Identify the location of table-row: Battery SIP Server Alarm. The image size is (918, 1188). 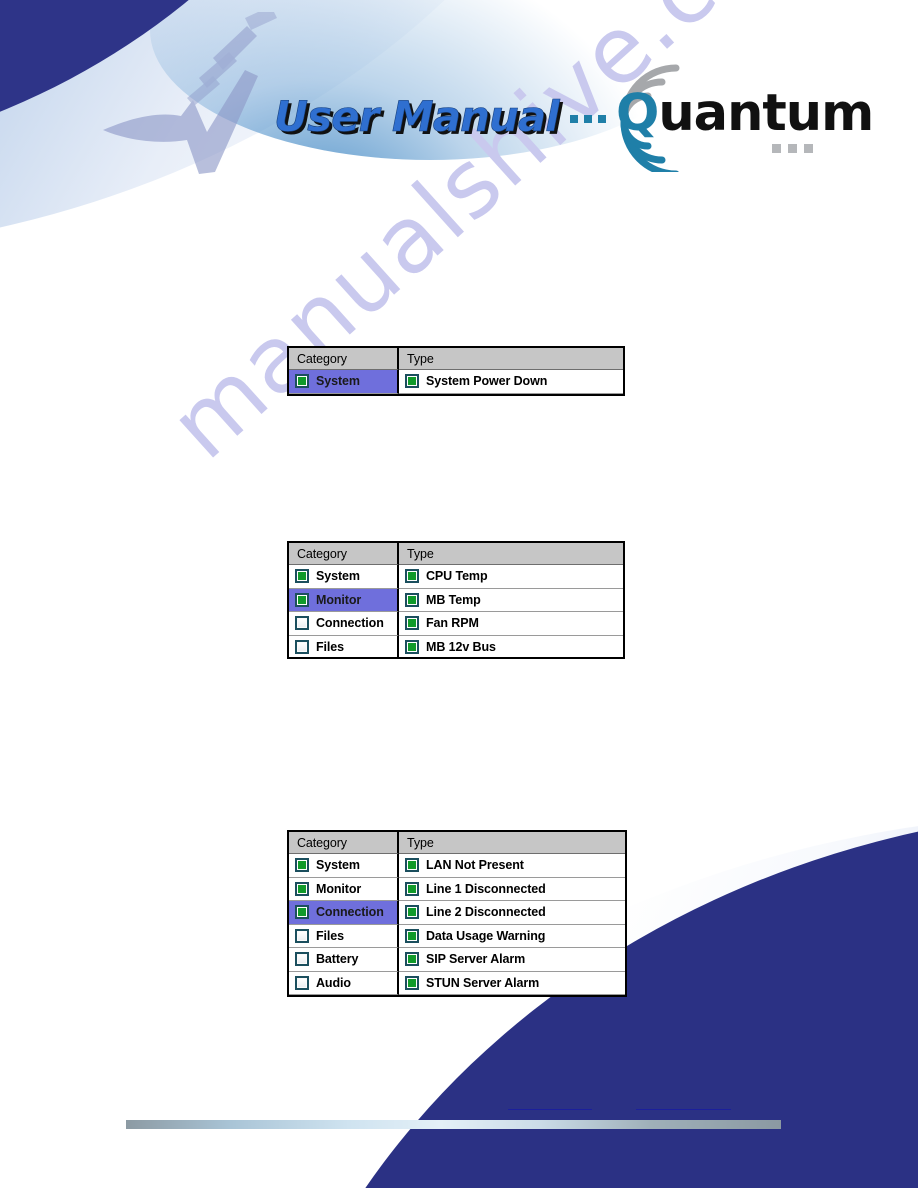
(457, 960).